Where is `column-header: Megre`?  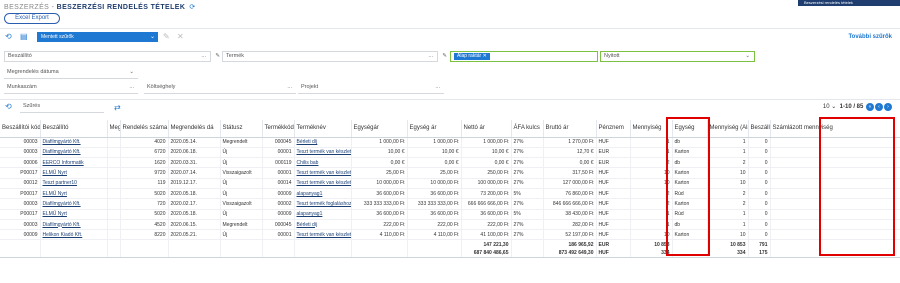
column-header: Megre is located at coordinates (114, 129).